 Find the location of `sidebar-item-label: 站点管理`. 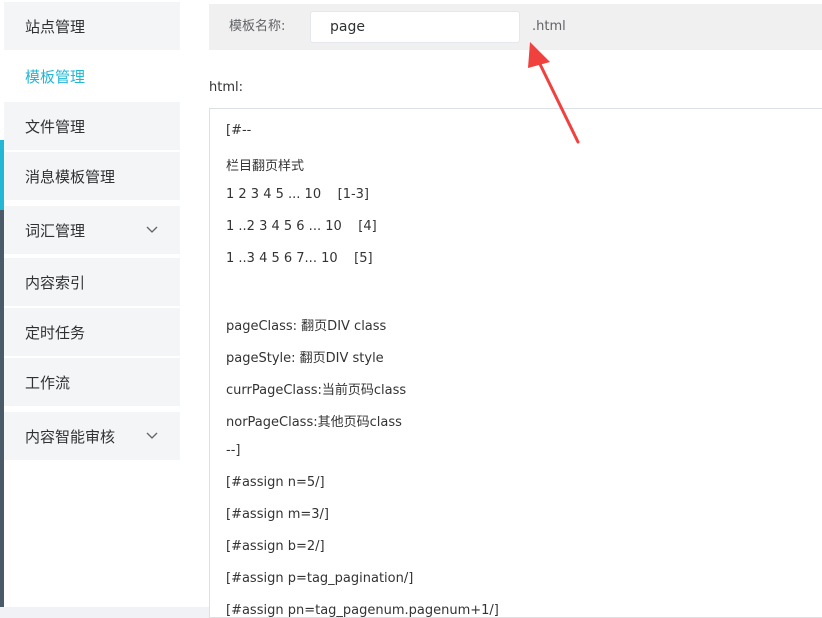

sidebar-item-label: 站点管理 is located at coordinates (55, 26).